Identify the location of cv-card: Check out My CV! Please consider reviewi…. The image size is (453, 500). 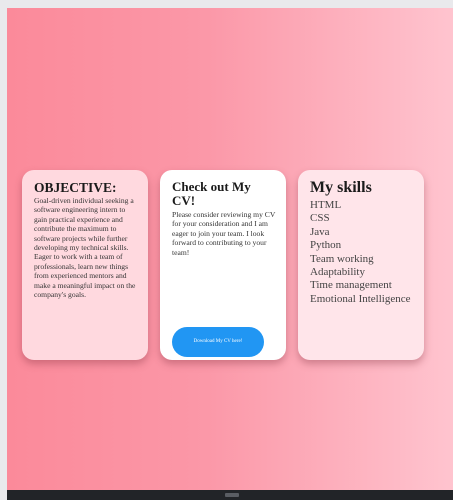
(223, 265).